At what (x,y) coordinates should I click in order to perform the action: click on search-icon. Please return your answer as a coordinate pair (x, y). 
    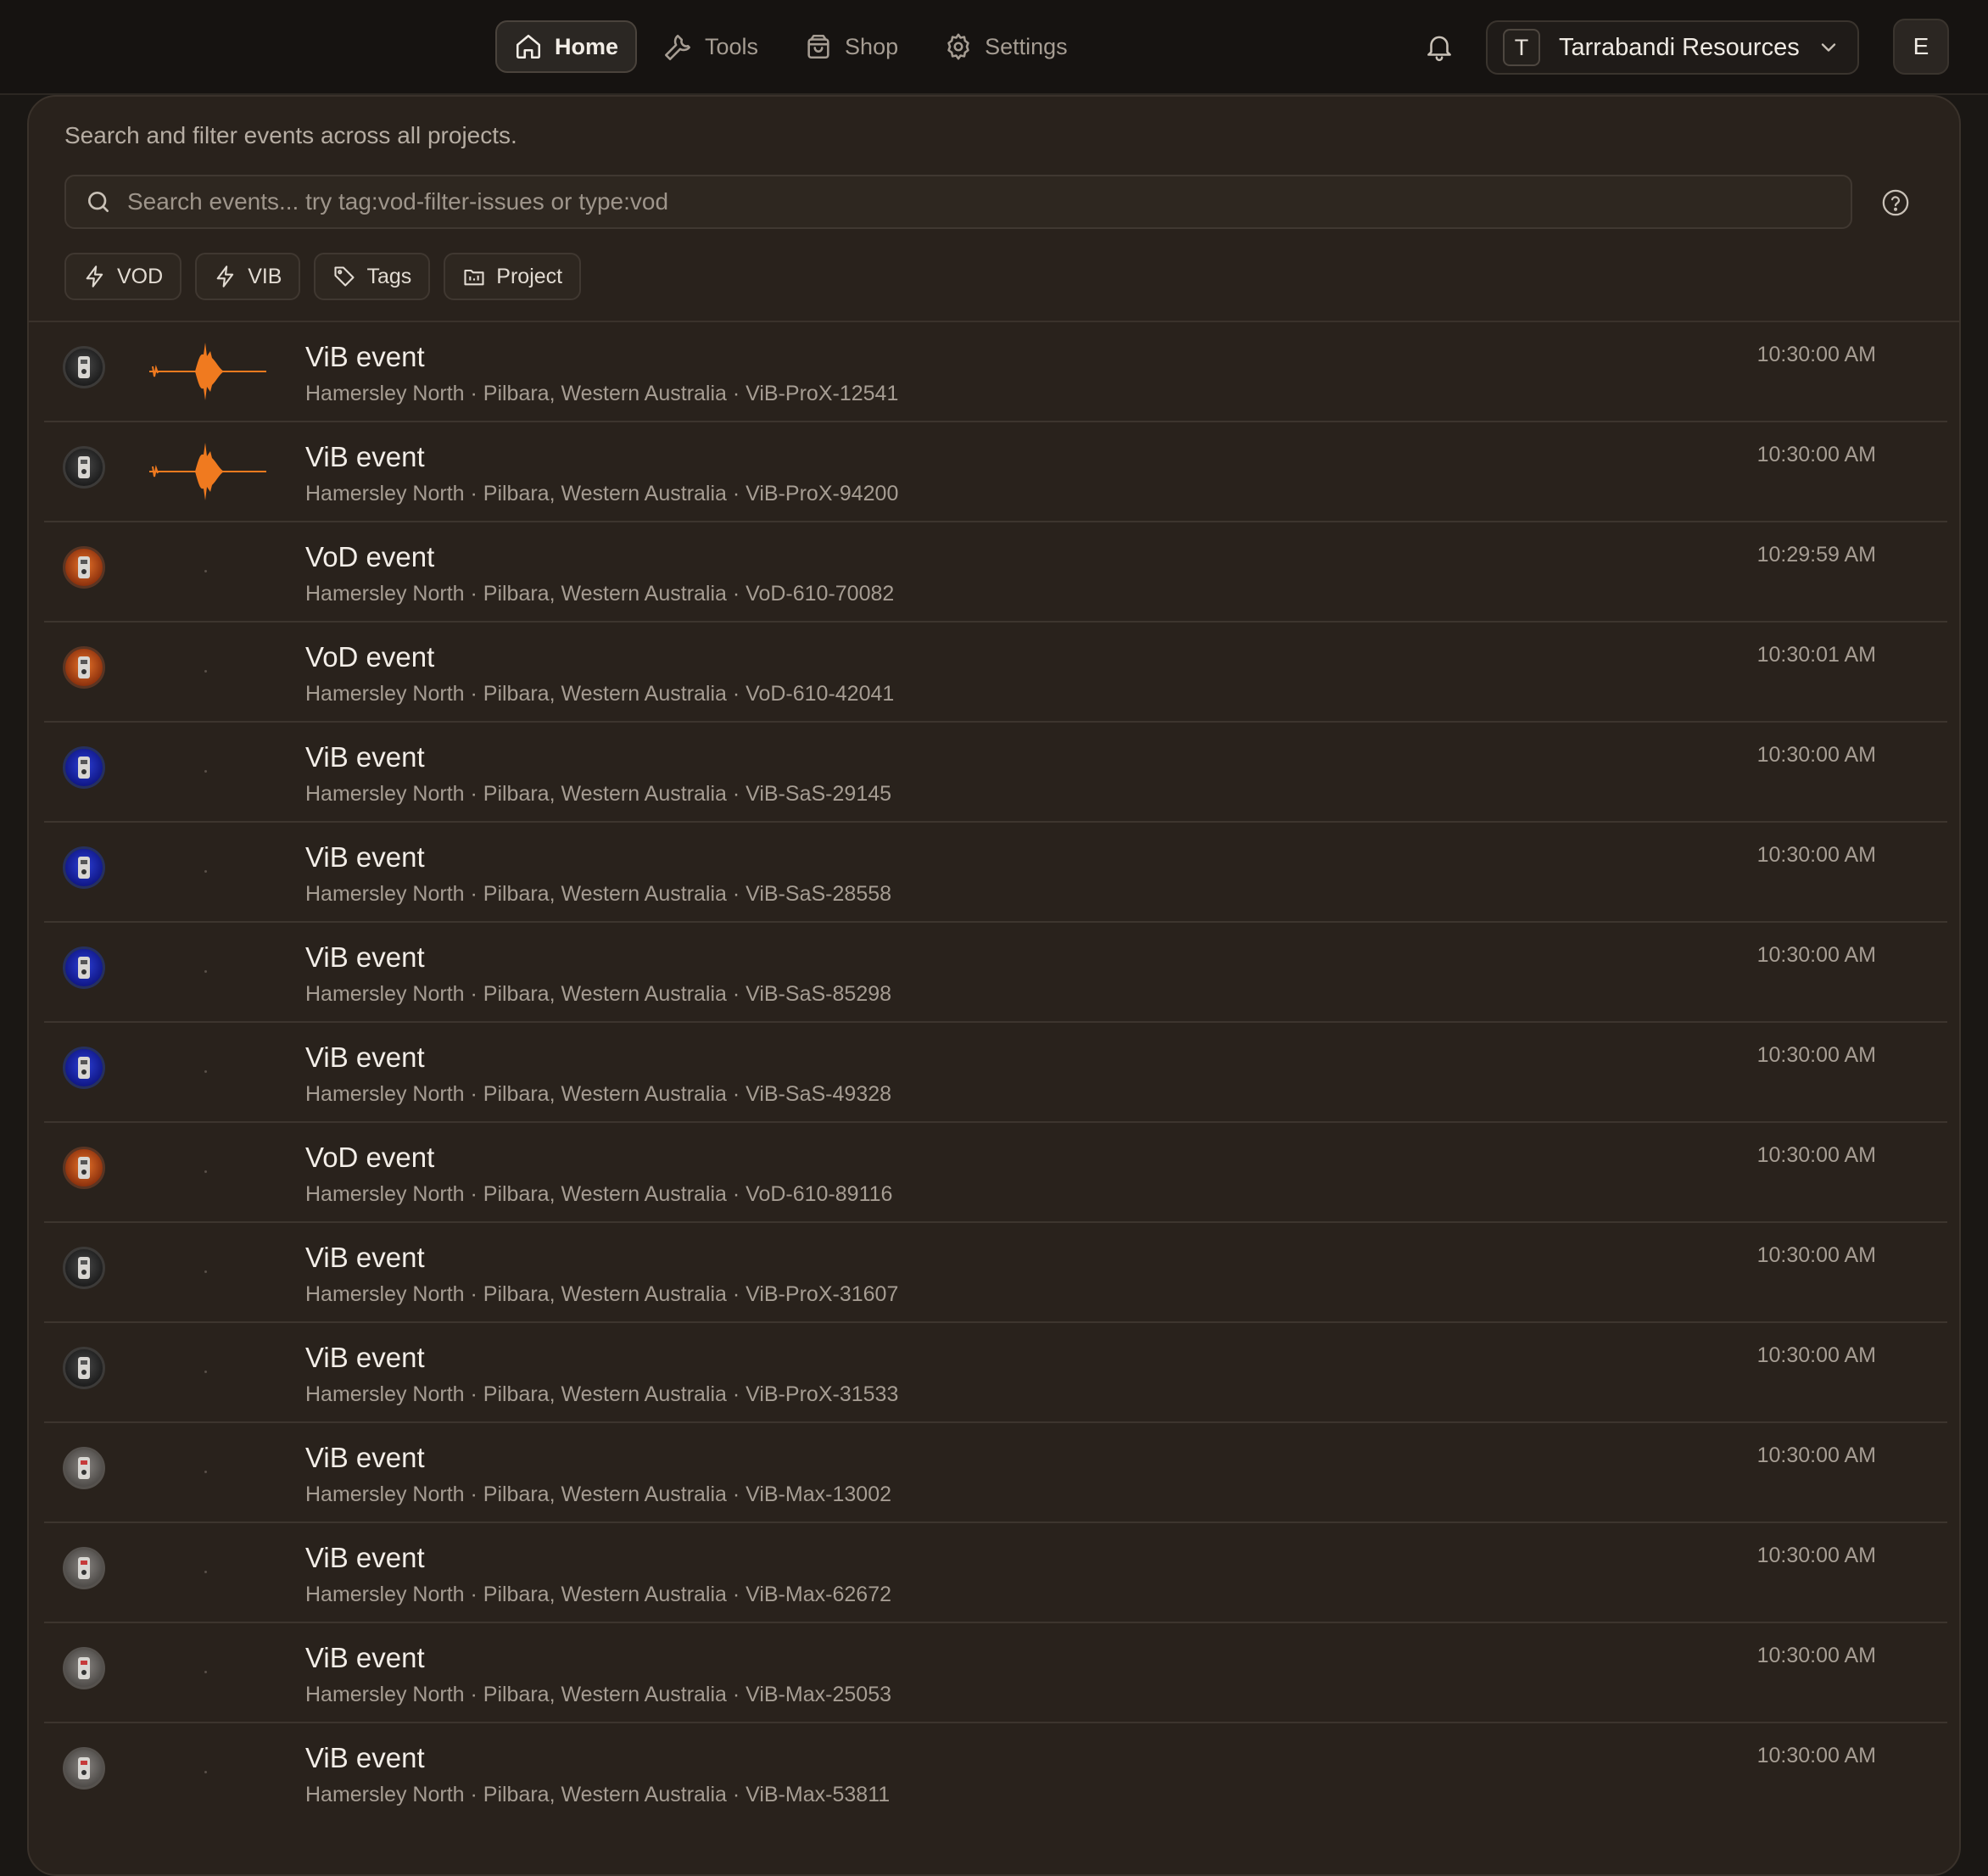
    Looking at the image, I should click on (98, 202).